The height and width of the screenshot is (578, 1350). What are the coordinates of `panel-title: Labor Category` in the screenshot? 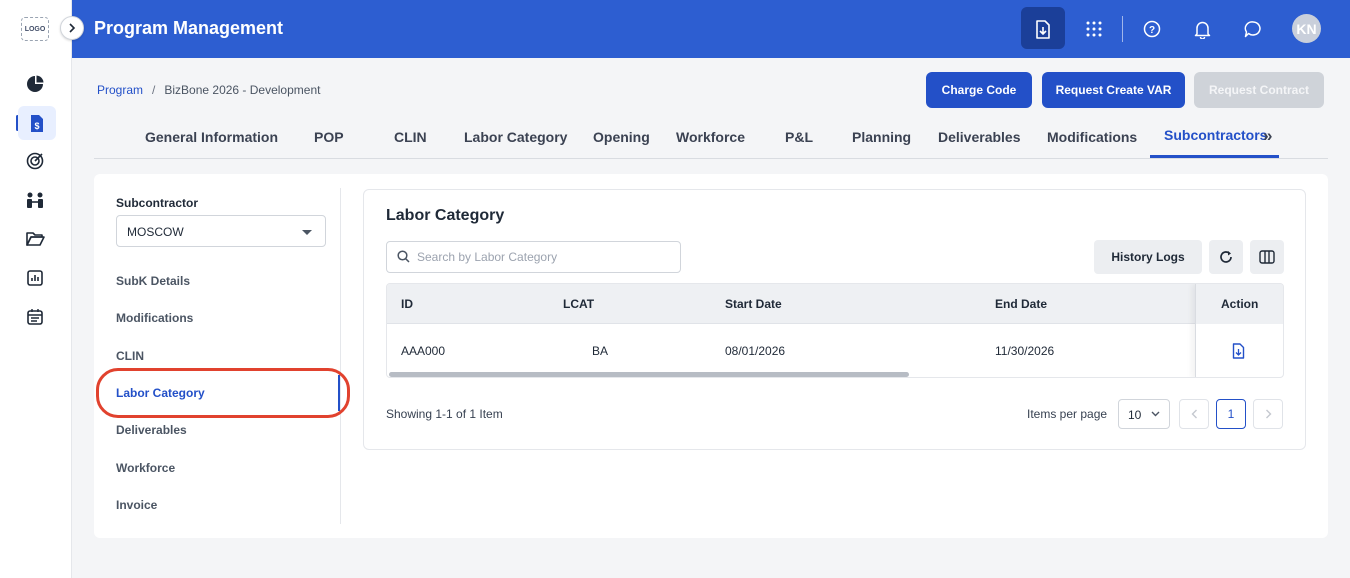 It's located at (445, 215).